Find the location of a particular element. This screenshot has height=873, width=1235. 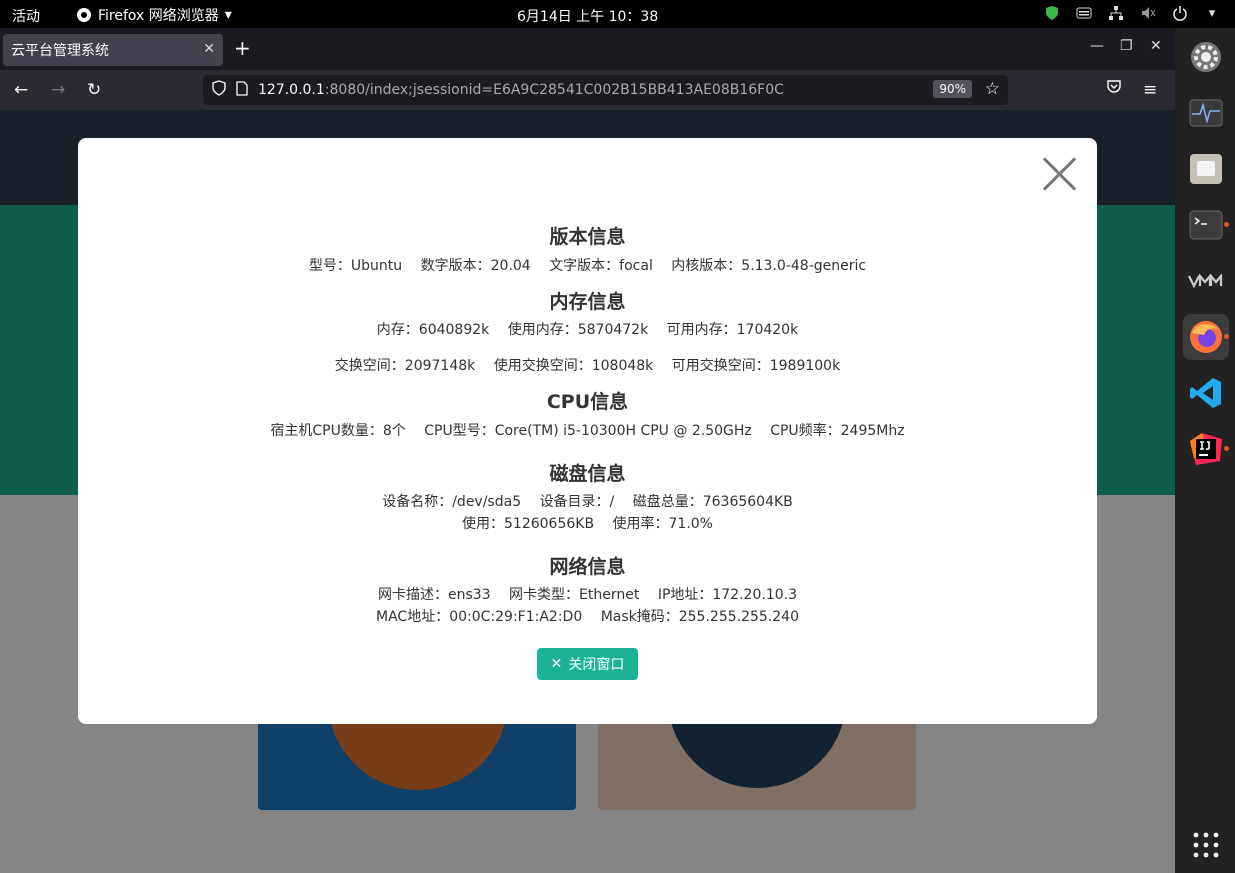

intellij-icon is located at coordinates (1206, 449).